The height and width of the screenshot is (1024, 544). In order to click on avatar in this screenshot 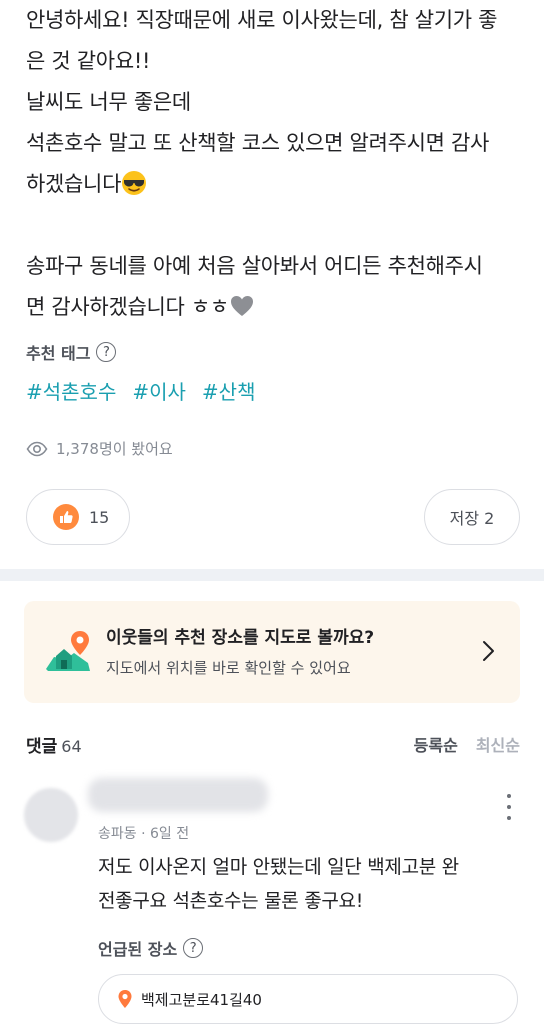, I will do `click(51, 815)`.